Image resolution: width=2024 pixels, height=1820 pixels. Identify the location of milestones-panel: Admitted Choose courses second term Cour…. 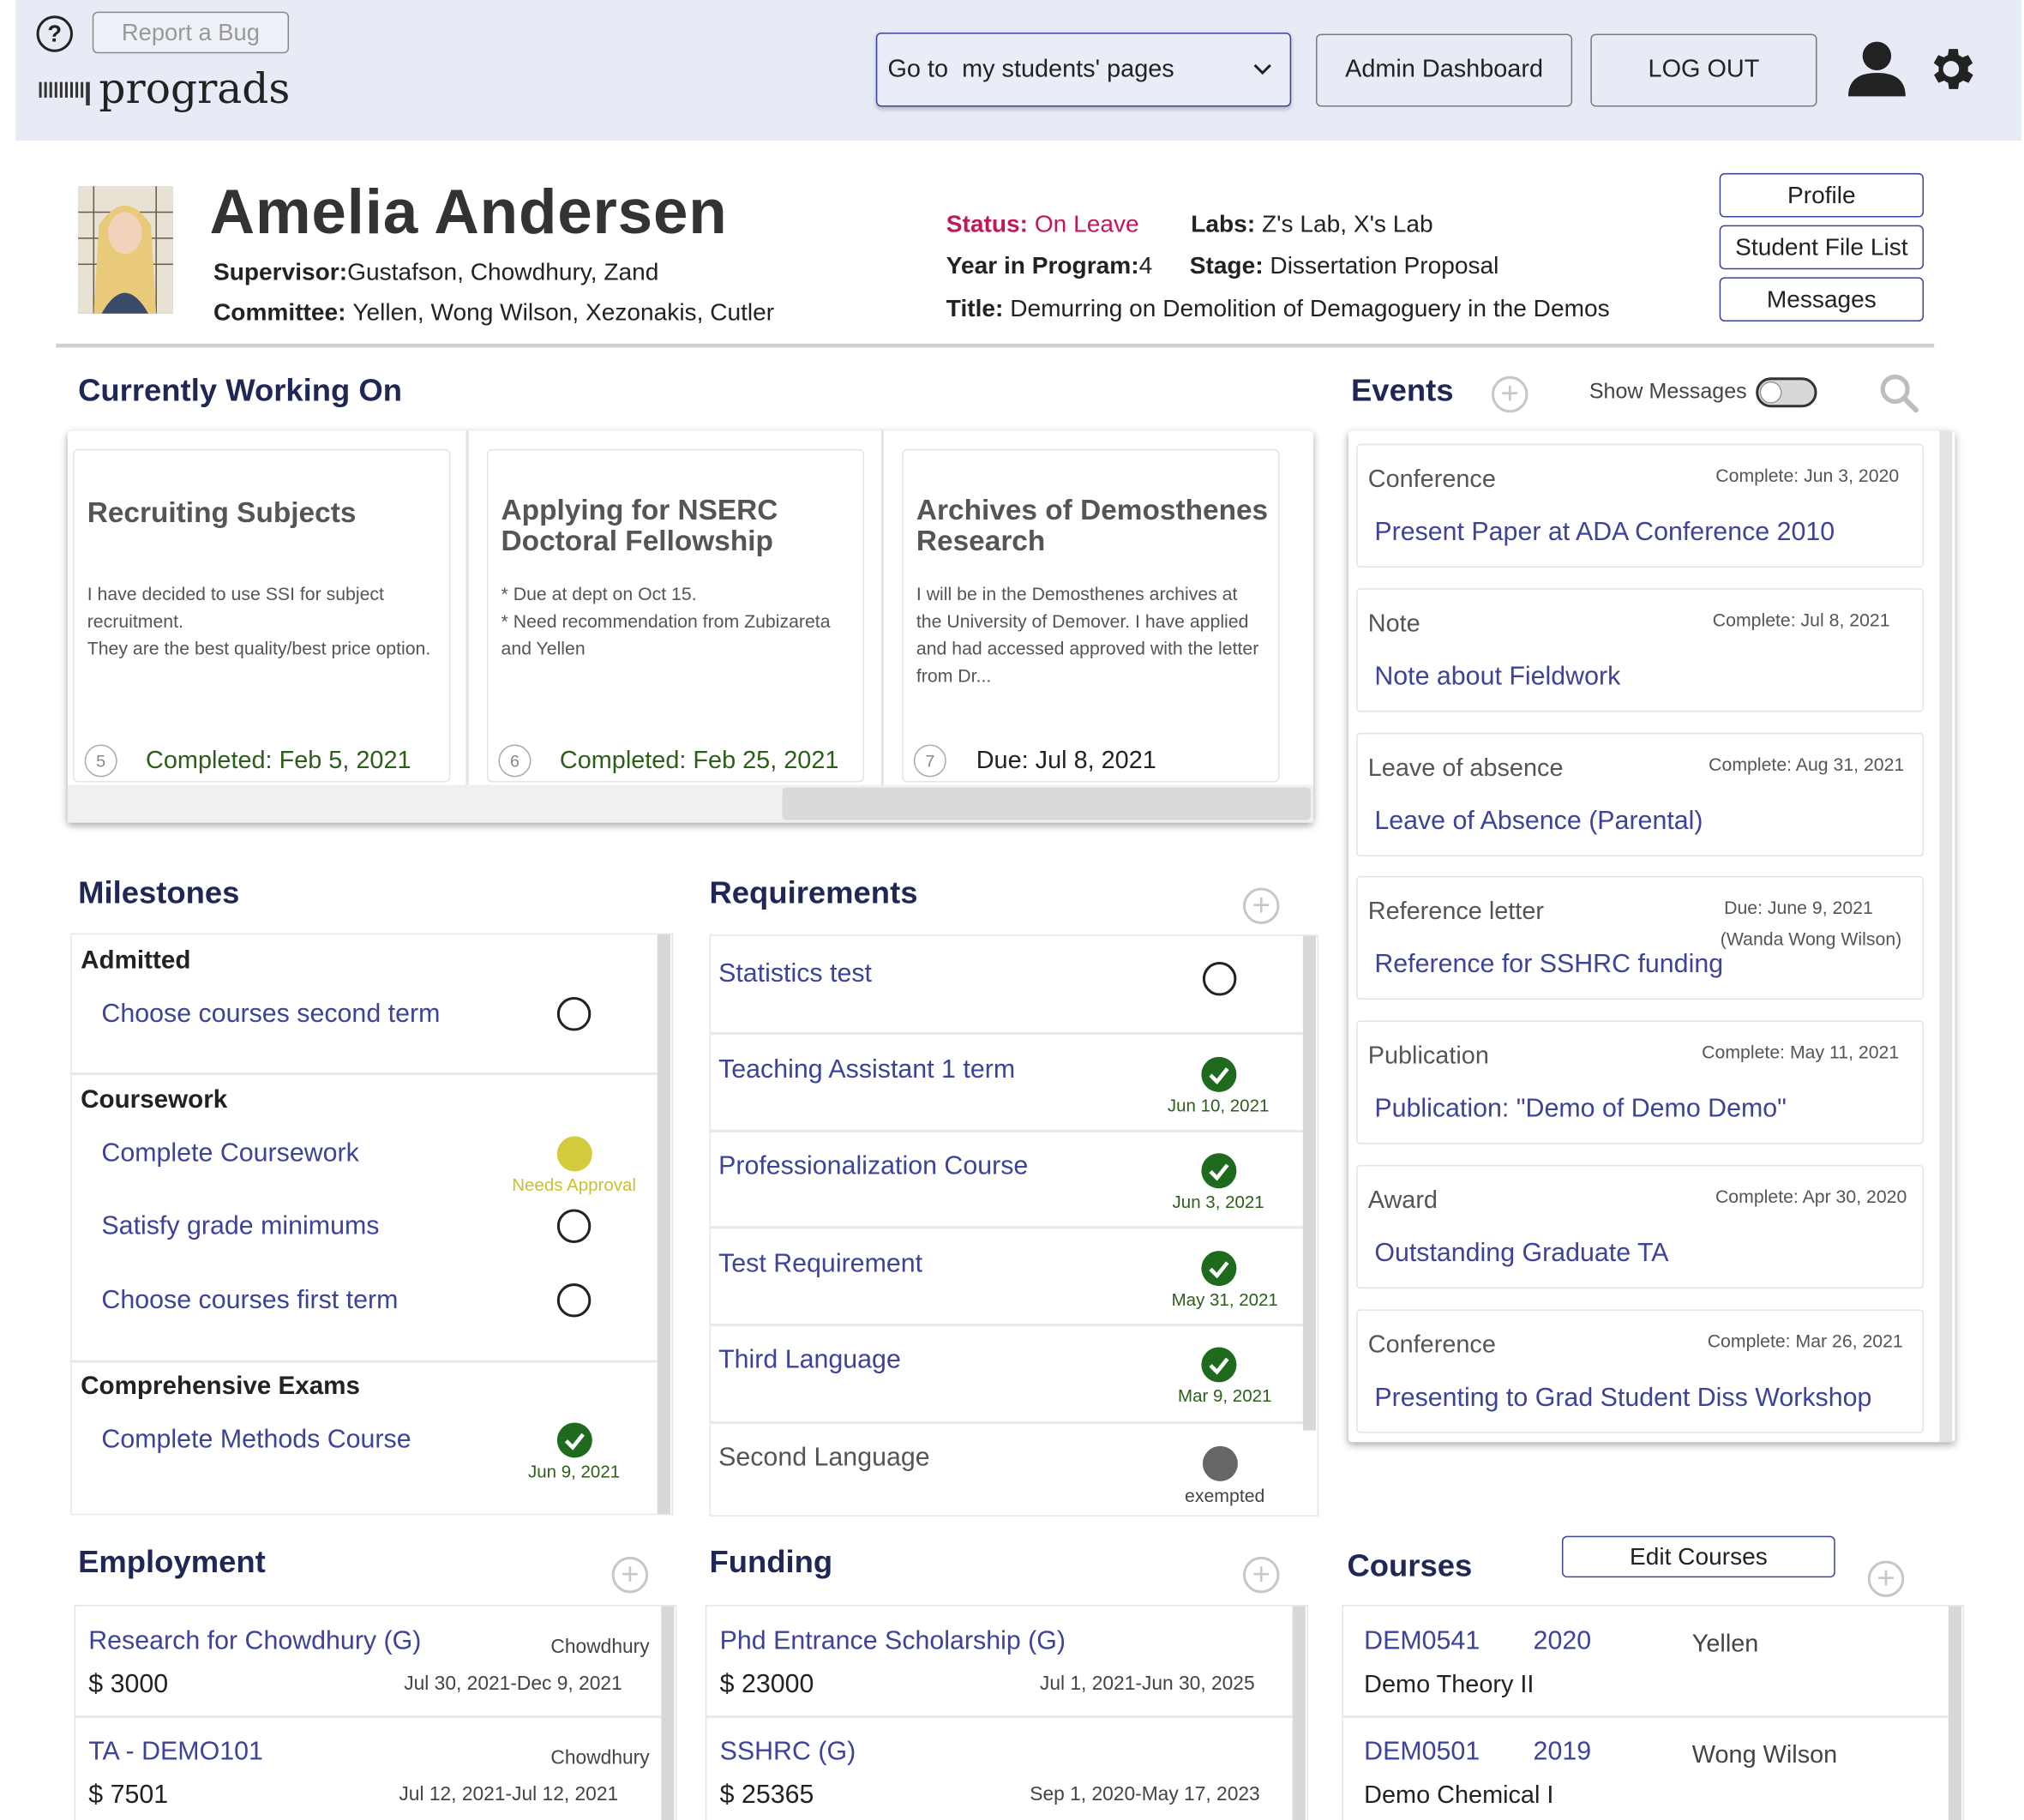
(371, 1224).